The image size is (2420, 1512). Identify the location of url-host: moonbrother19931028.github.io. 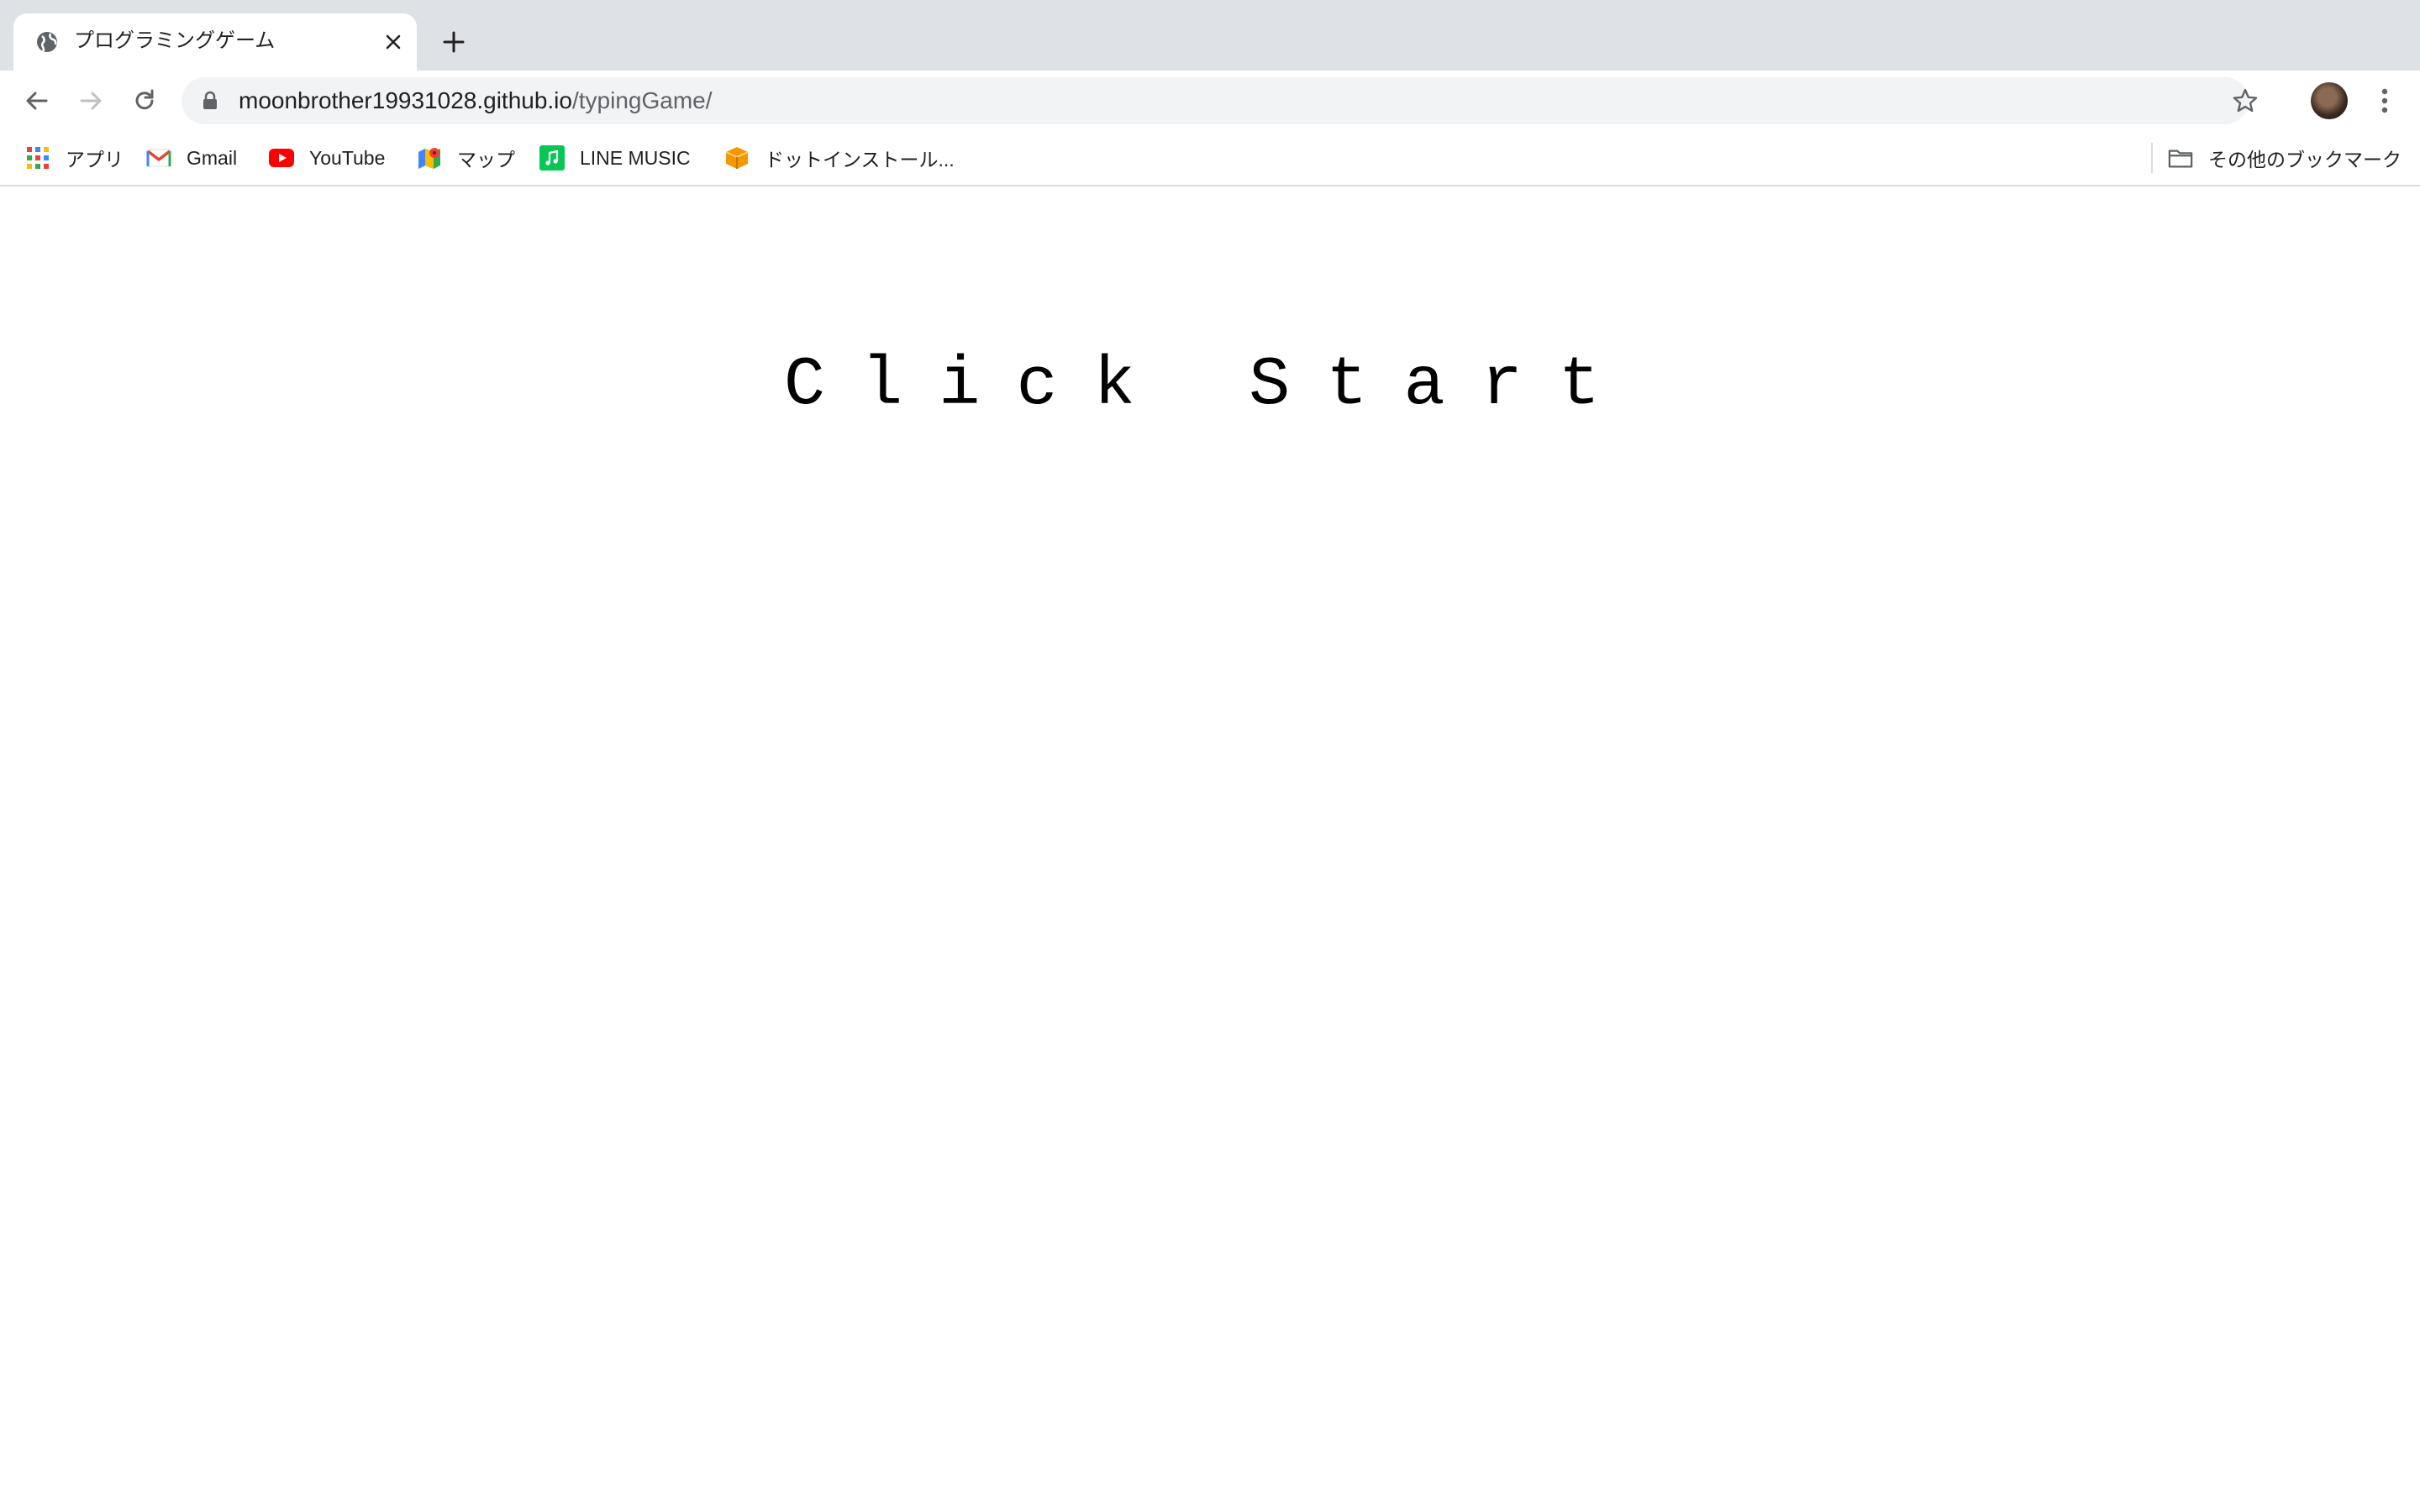
(405, 100).